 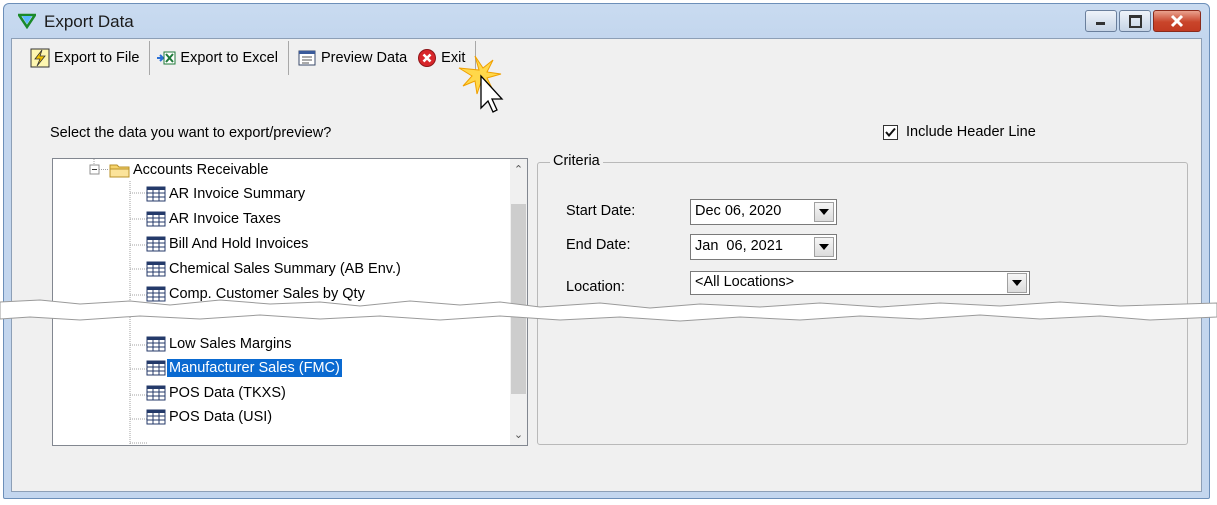 I want to click on minimize-icon, so click(x=1101, y=21).